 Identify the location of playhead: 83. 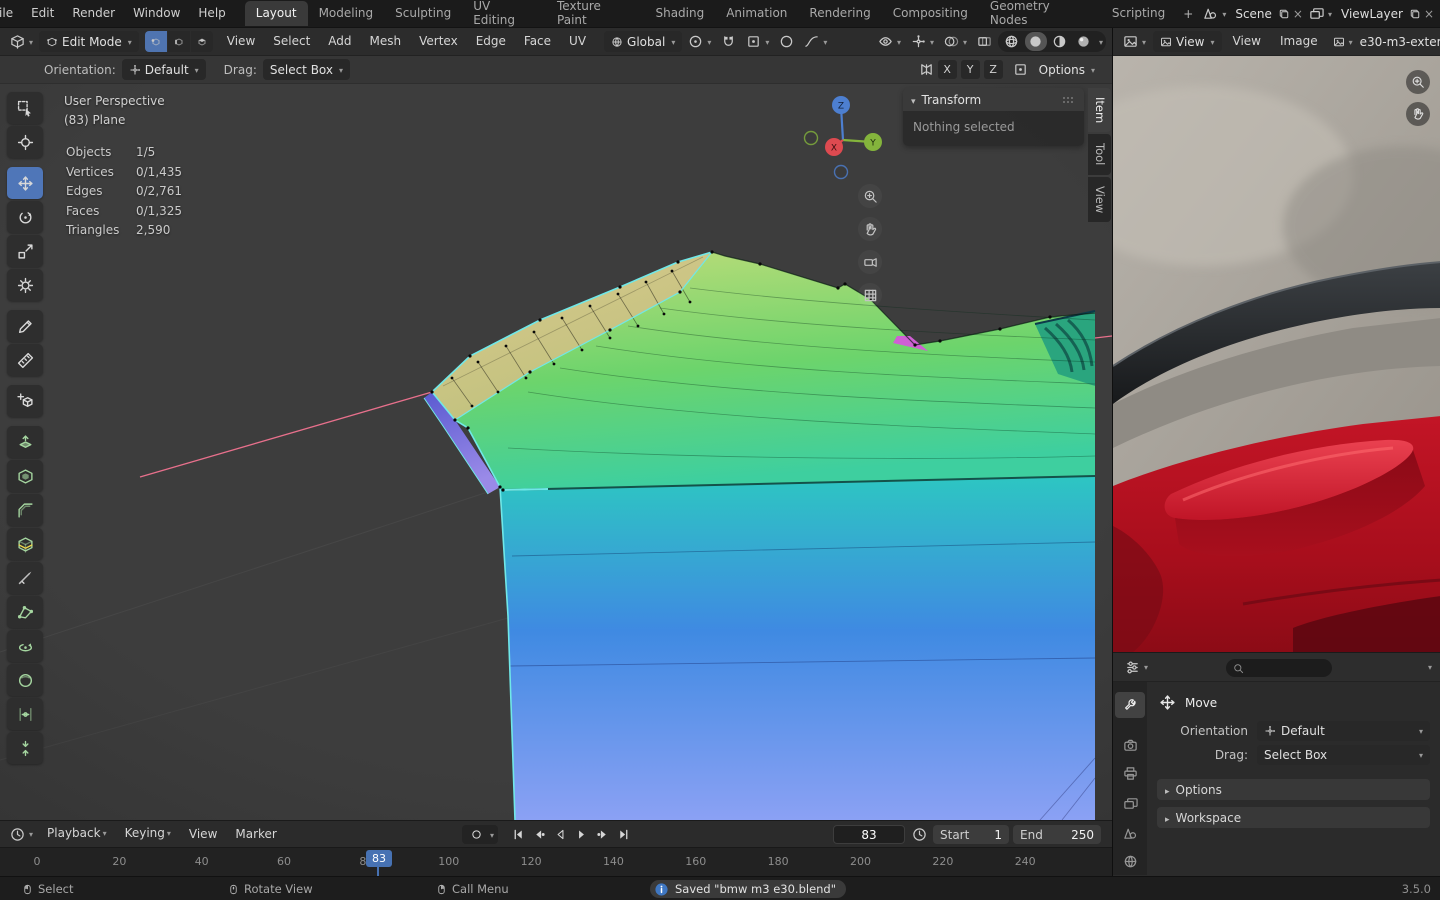
(379, 858).